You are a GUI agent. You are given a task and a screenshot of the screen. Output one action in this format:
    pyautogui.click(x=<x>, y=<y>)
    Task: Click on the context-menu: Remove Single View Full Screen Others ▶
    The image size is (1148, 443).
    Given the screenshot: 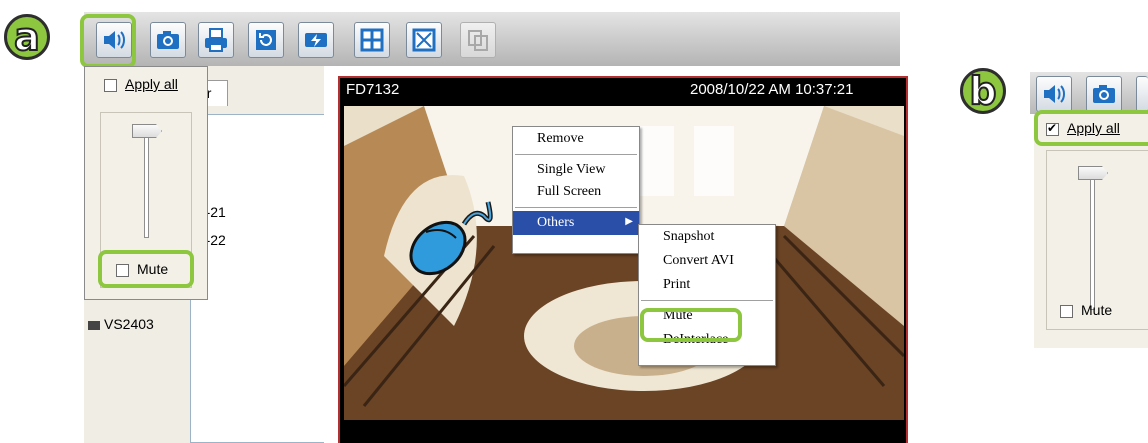 What is the action you would take?
    pyautogui.click(x=576, y=190)
    